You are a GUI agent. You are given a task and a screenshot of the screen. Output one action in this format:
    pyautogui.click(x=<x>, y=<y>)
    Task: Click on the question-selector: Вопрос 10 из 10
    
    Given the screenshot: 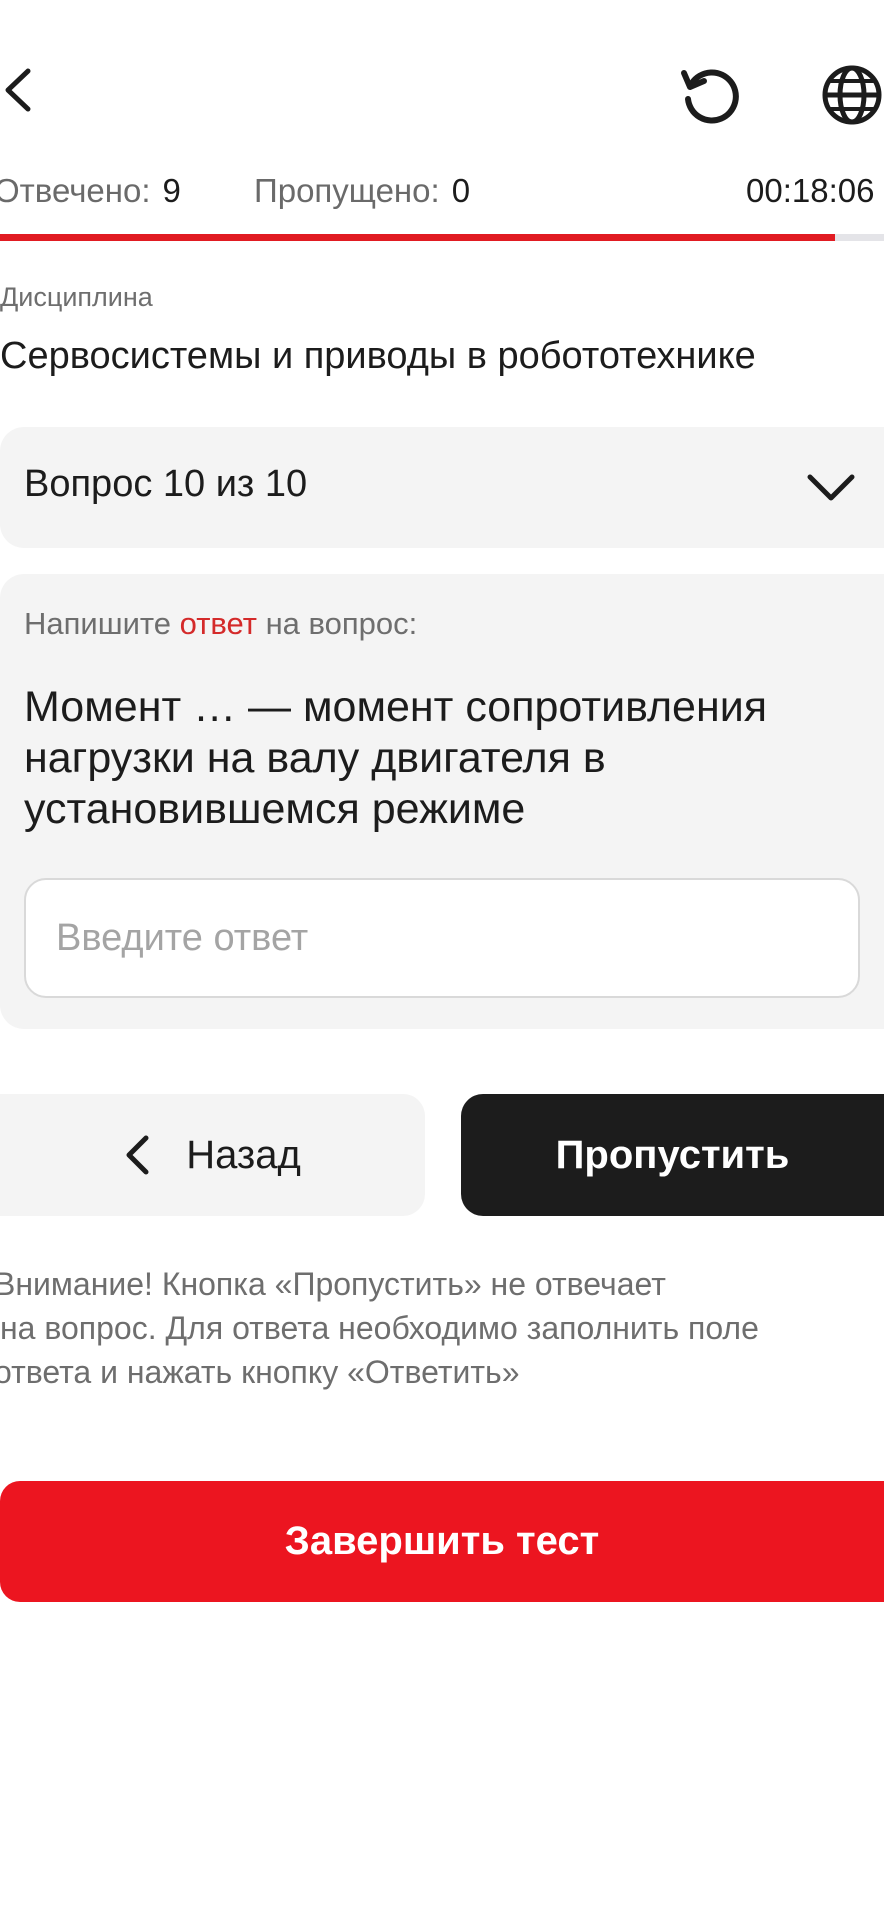 What is the action you would take?
    pyautogui.click(x=442, y=487)
    